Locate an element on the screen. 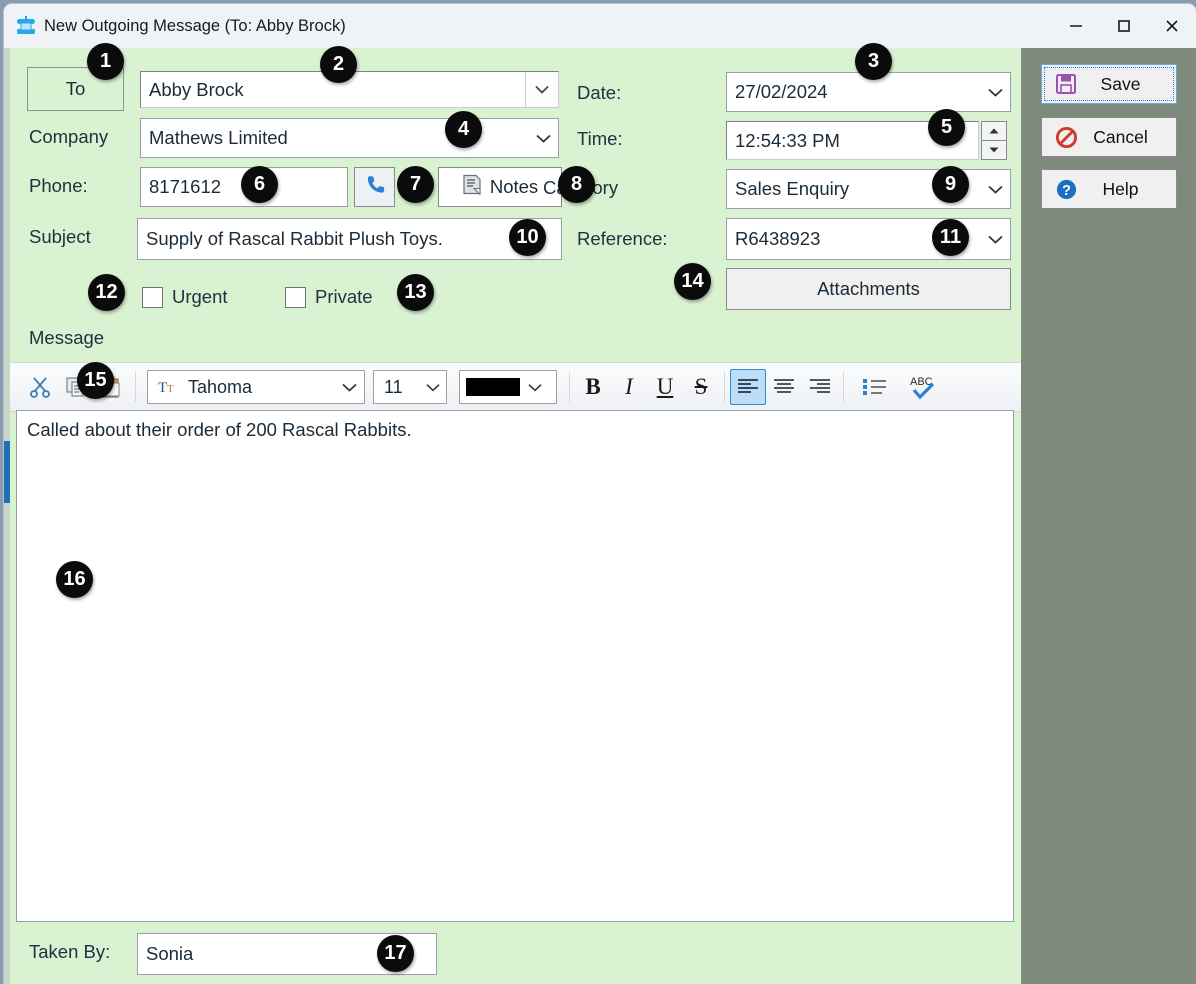  spellcheck-abc-icon: ABC is located at coordinates (923, 387).